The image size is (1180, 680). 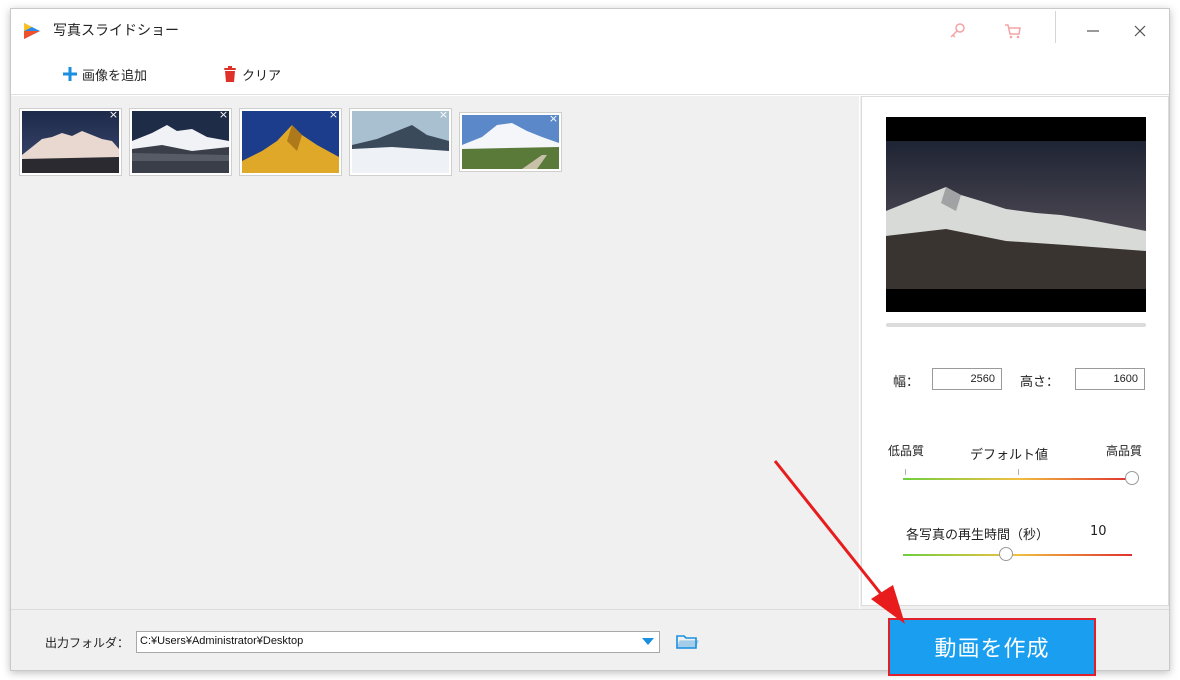 What do you see at coordinates (87, 643) in the screenshot?
I see `output-folder-label: 出力フォルダ：` at bounding box center [87, 643].